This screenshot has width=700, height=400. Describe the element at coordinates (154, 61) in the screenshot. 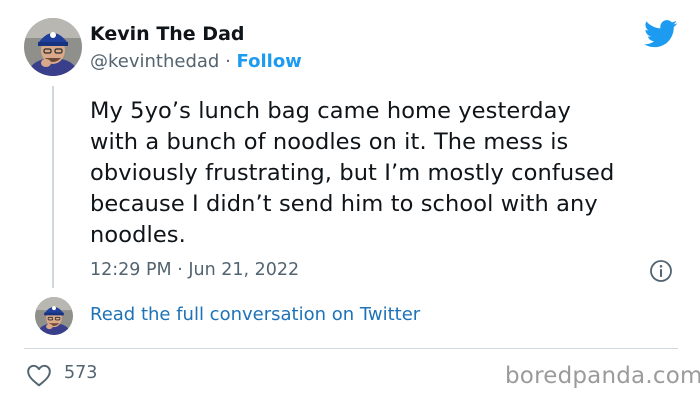

I see `author-handle: @kevinthedad` at that location.